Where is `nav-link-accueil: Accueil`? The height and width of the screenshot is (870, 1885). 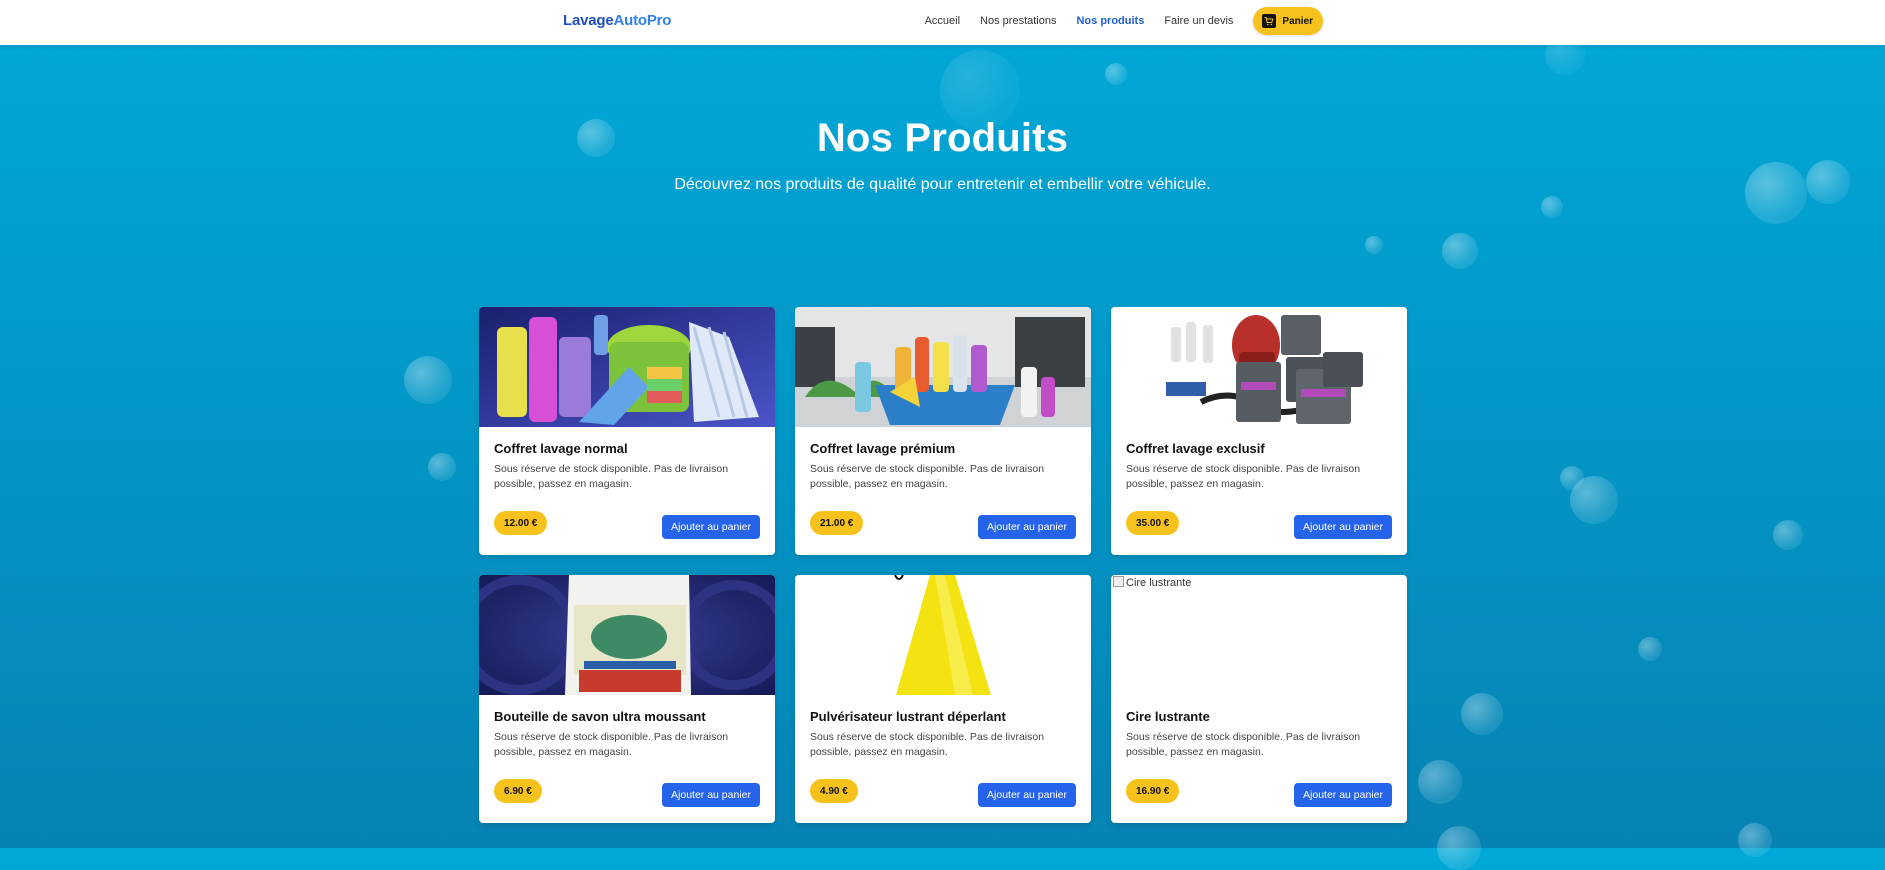 nav-link-accueil: Accueil is located at coordinates (942, 21).